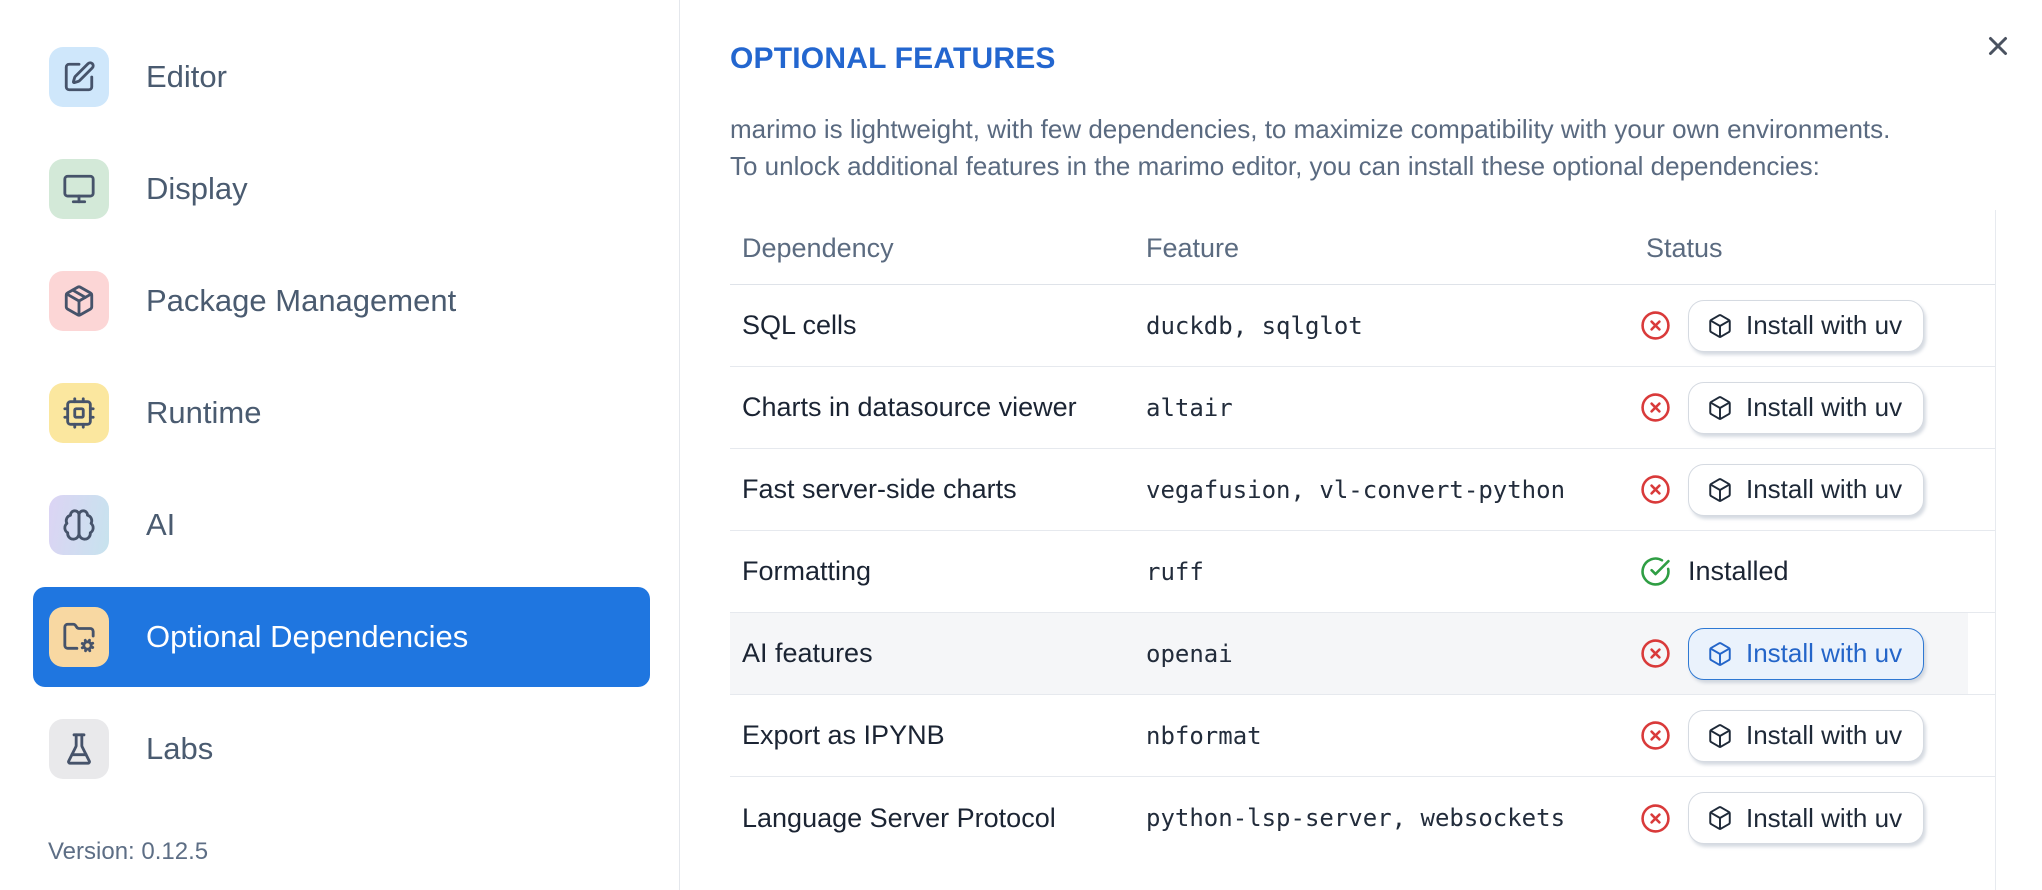 The width and height of the screenshot is (2042, 890). What do you see at coordinates (1189, 407) in the screenshot?
I see `feature-cell: altair` at bounding box center [1189, 407].